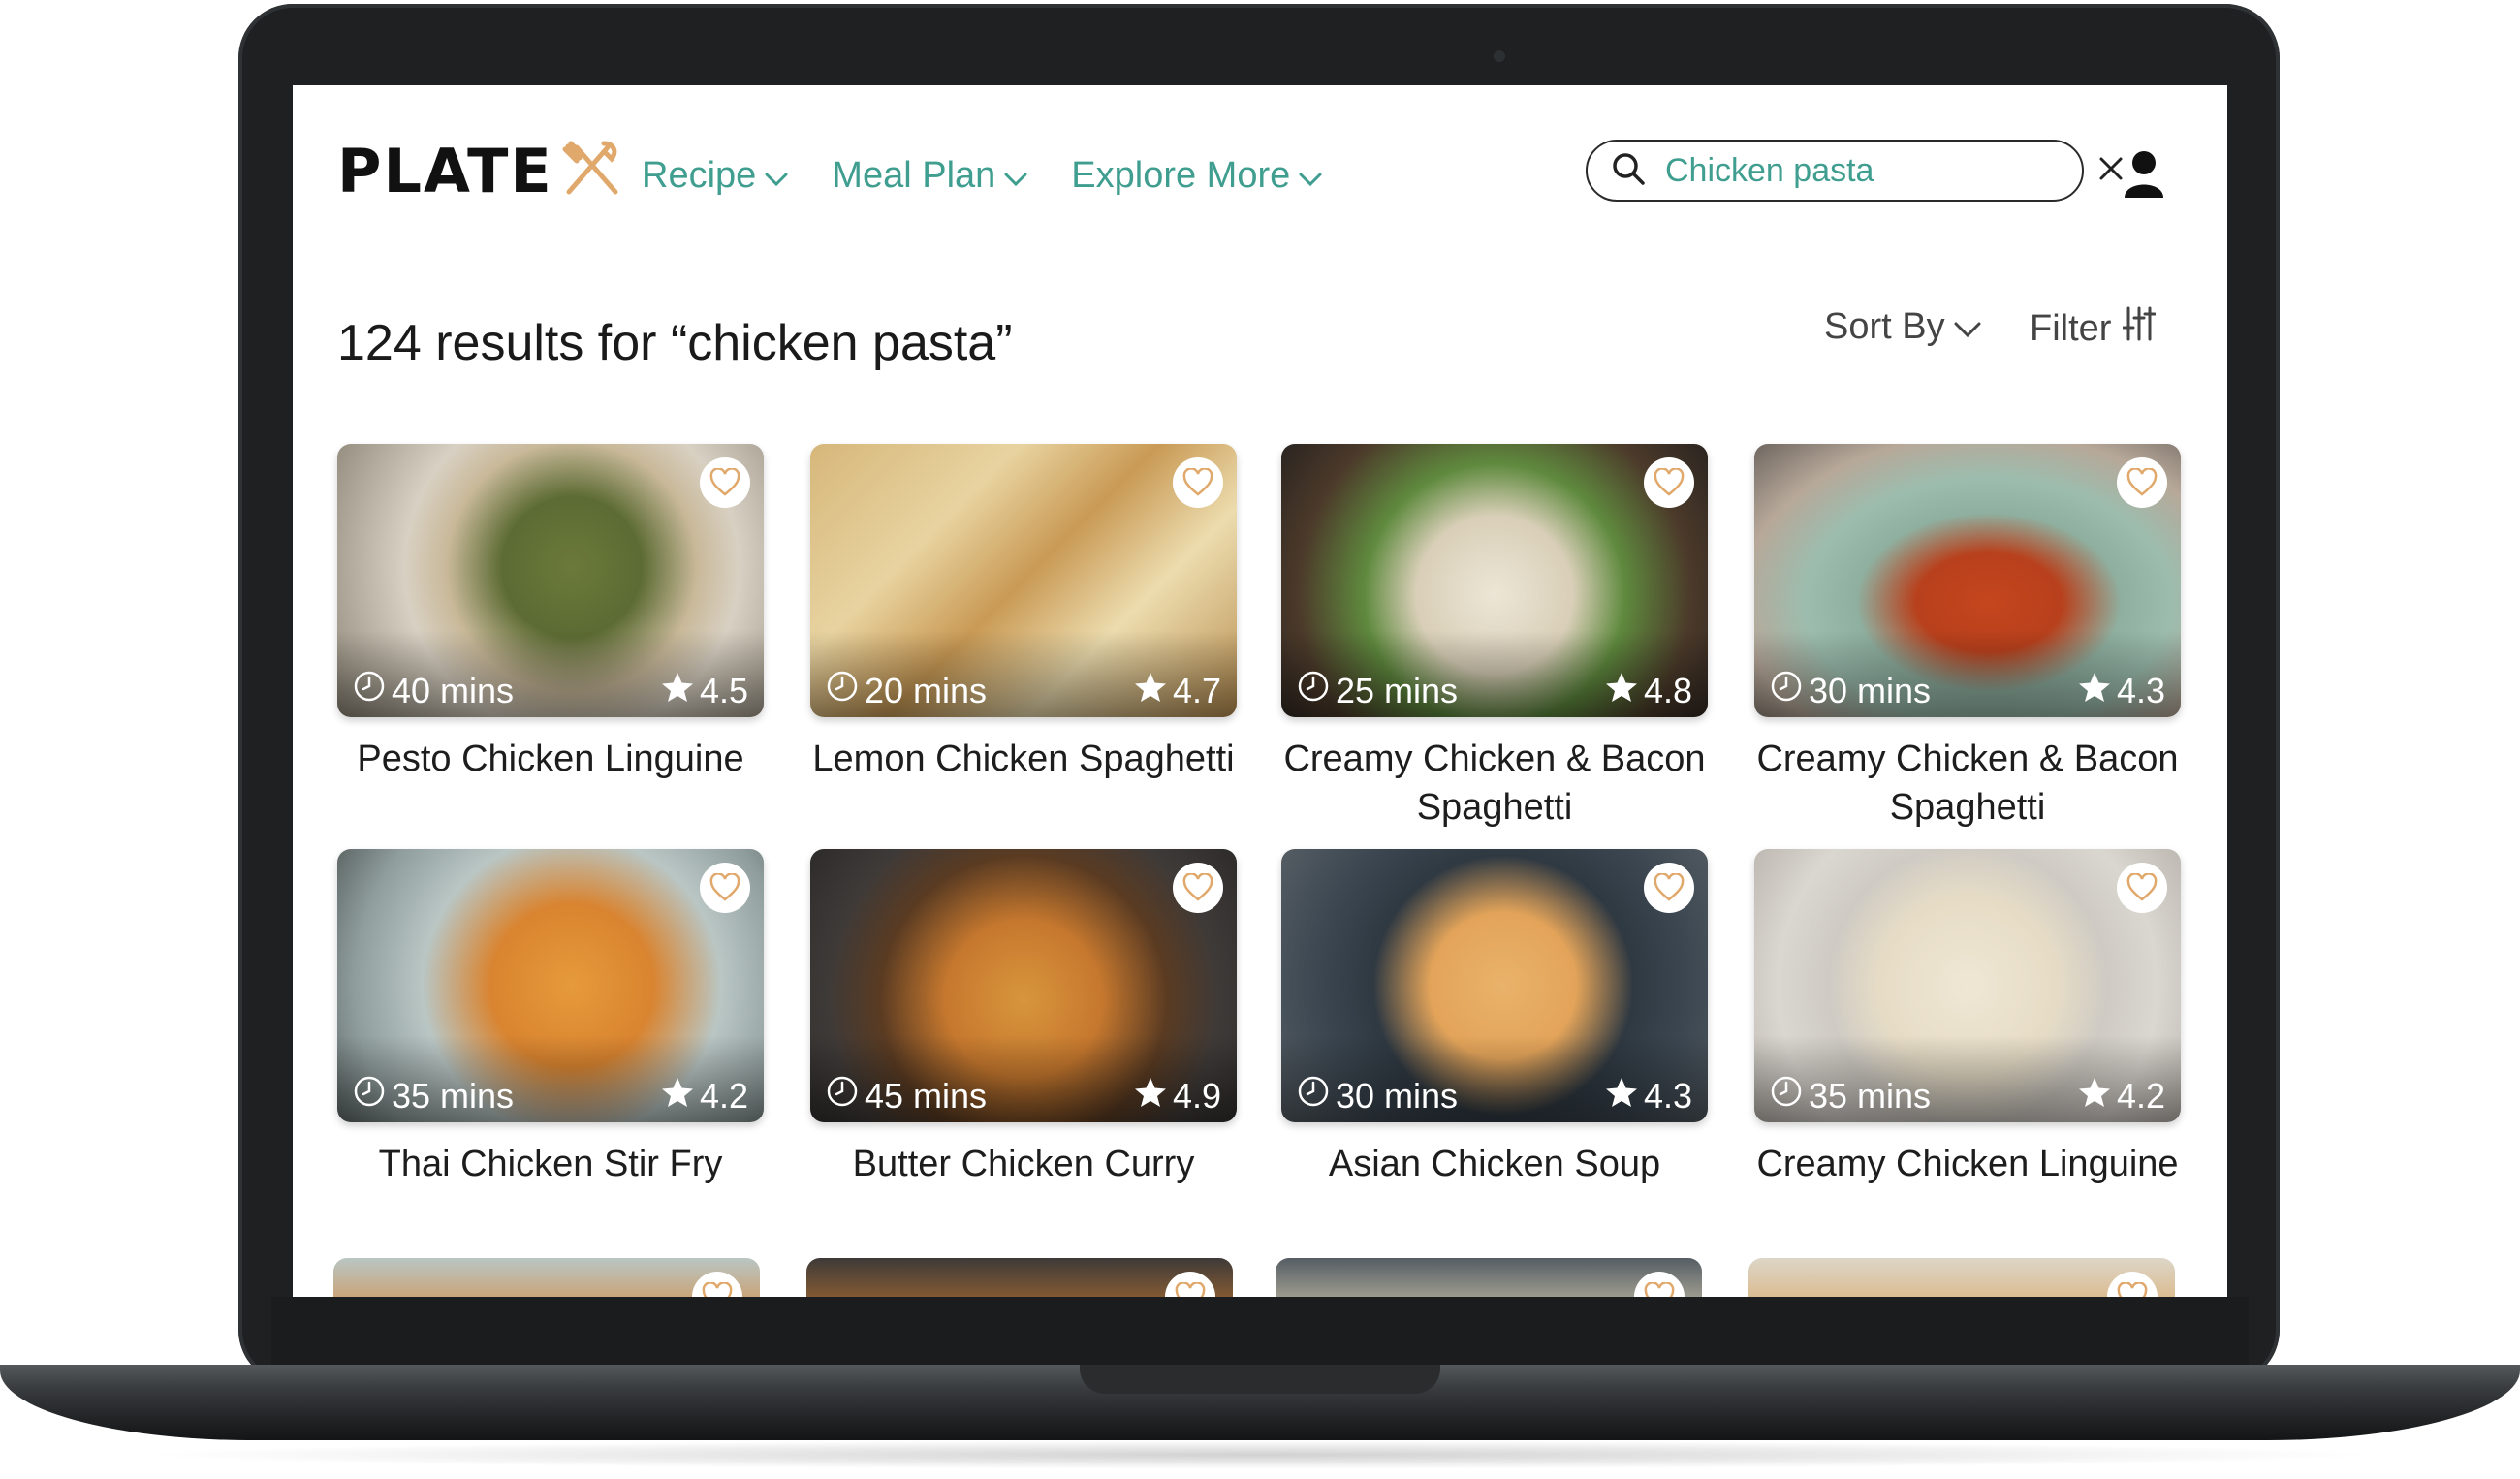 The image size is (2520, 1479). What do you see at coordinates (927, 690) in the screenshot?
I see `cook-time-label: 20 mins` at bounding box center [927, 690].